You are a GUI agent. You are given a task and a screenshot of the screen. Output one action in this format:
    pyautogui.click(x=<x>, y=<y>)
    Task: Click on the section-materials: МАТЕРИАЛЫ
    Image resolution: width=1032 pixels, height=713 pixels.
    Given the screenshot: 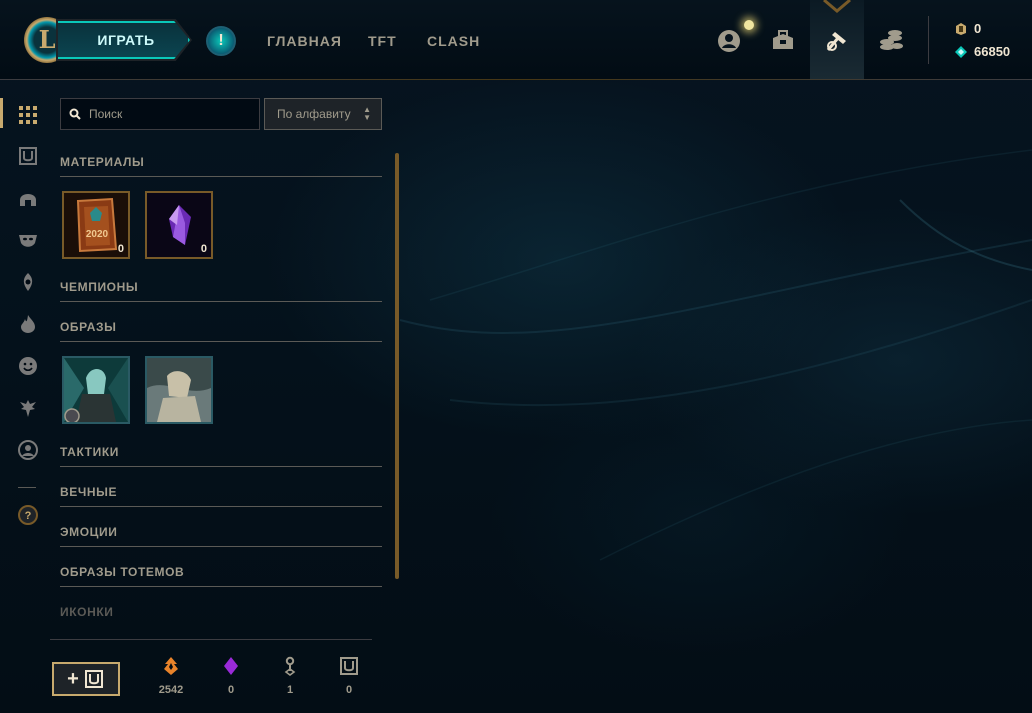 What is the action you would take?
    pyautogui.click(x=221, y=166)
    